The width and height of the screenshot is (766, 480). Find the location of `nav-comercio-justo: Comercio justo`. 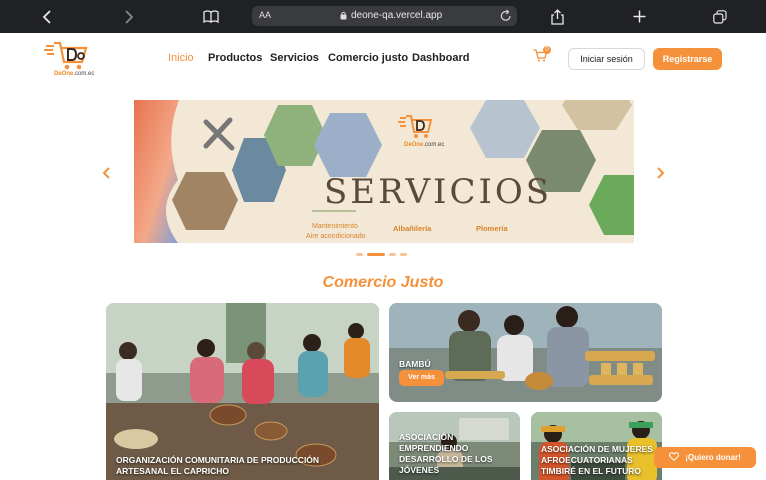

nav-comercio-justo: Comercio justo is located at coordinates (368, 58).